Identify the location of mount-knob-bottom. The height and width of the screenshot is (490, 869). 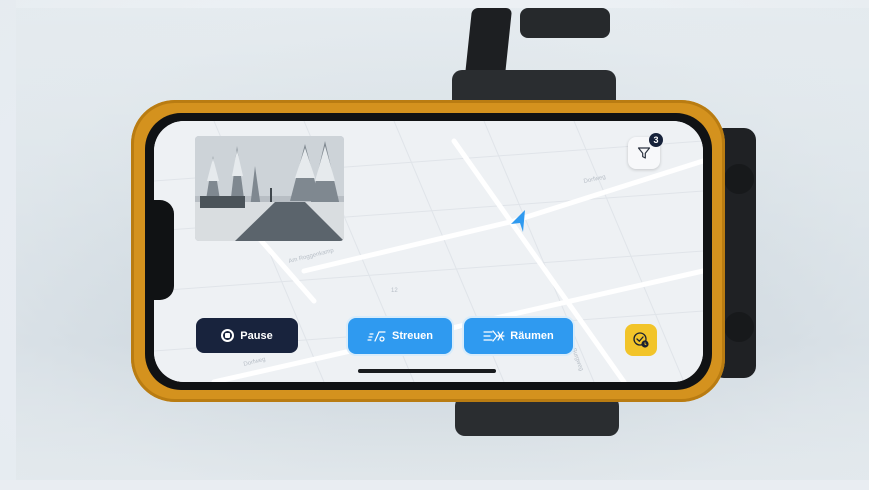
(739, 327).